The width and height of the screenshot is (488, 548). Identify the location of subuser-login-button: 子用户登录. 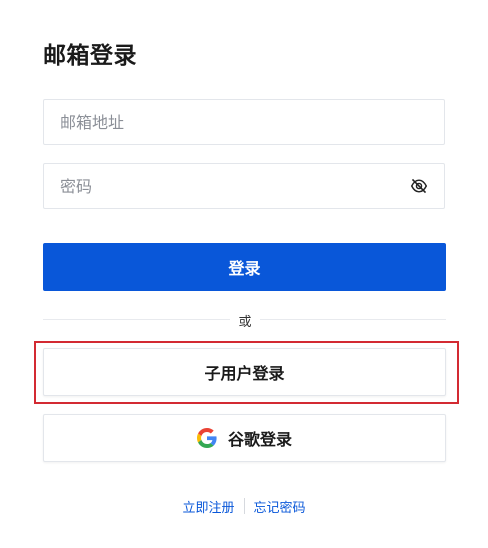
(244, 372).